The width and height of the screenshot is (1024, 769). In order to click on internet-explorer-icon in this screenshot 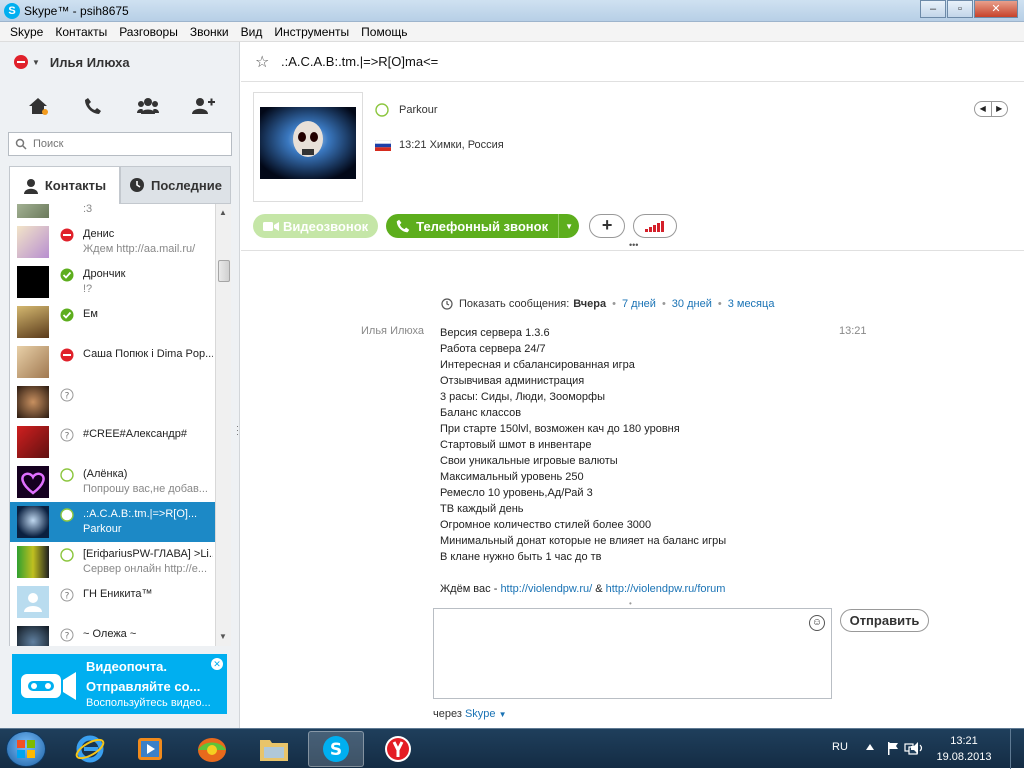, I will do `click(90, 749)`.